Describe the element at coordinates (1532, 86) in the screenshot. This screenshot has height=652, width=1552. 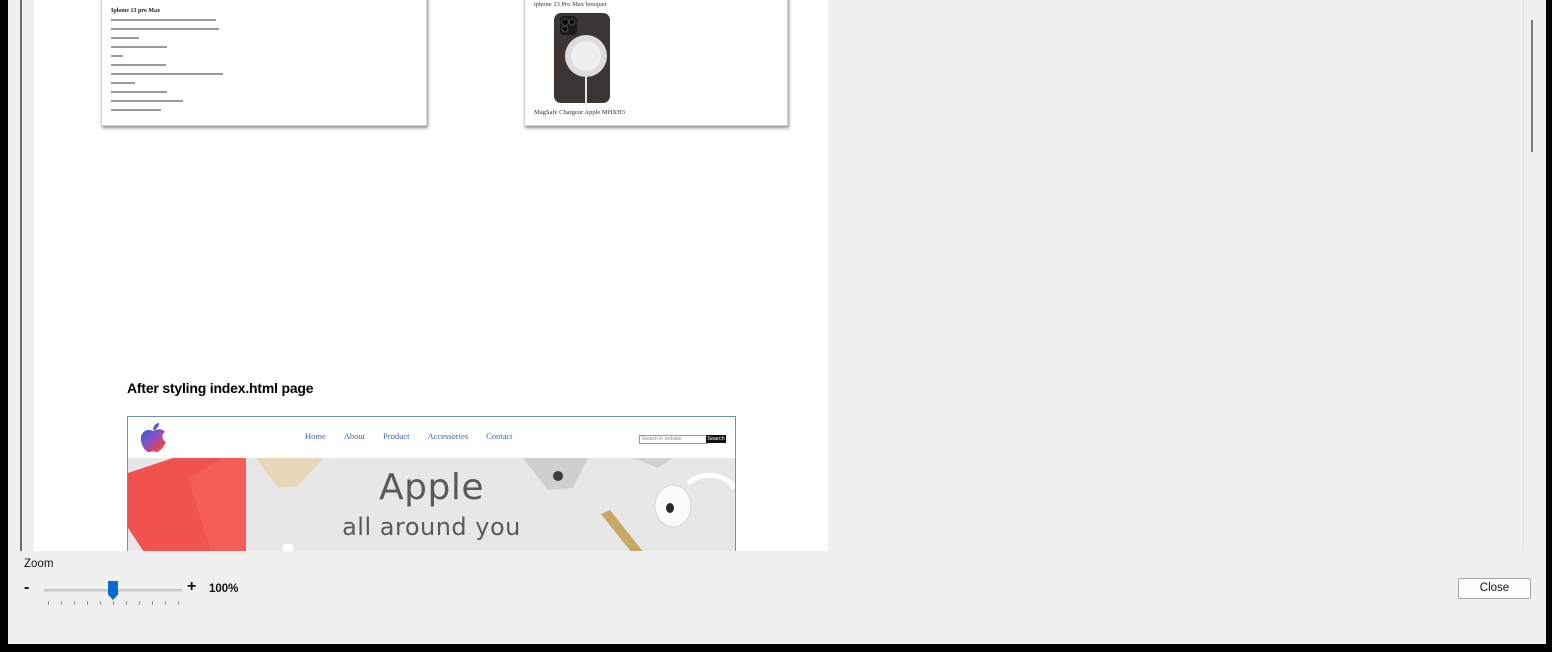
I see `scrollbar-thumb` at that location.